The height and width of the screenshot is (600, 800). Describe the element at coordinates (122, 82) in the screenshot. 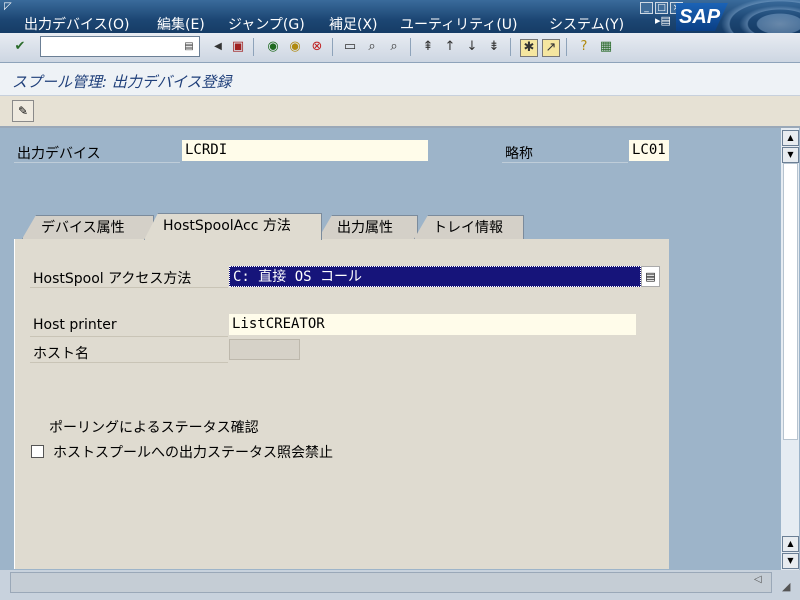

I see `page-title: スプール管理: 出力デバイス登録` at that location.